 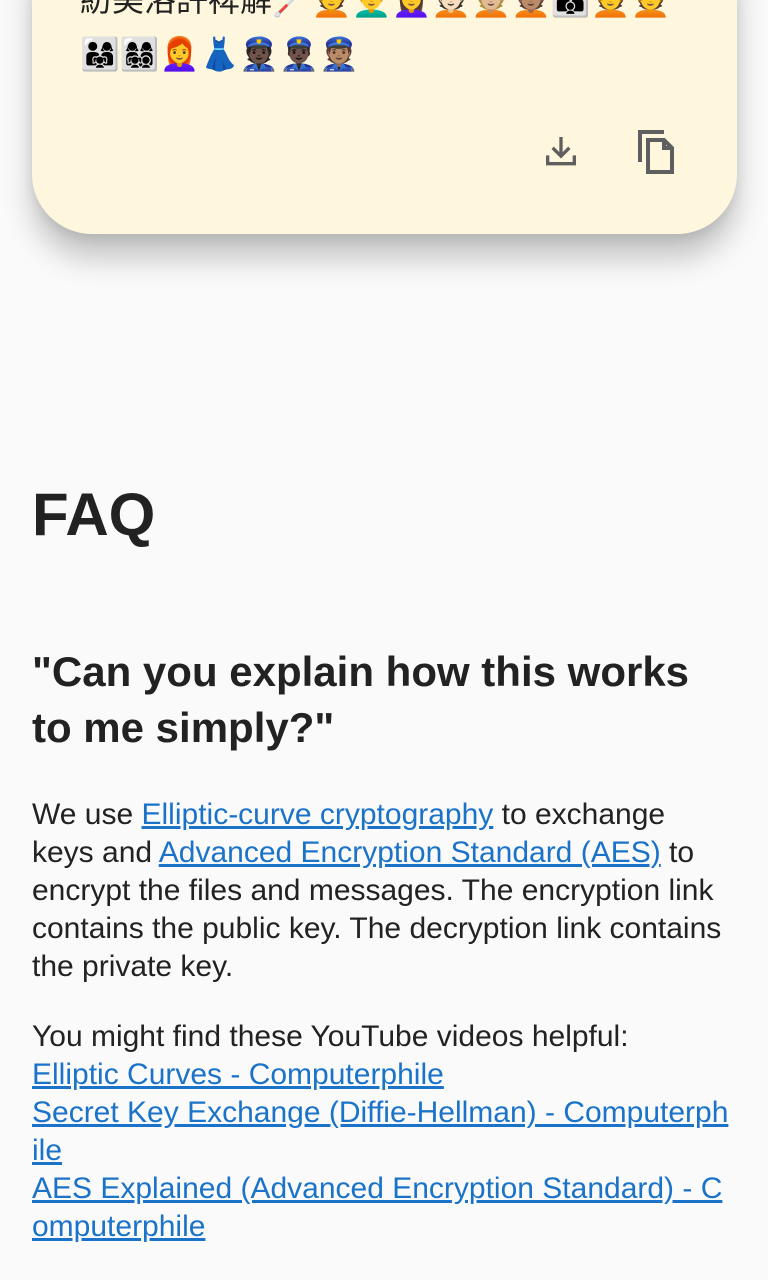 I want to click on download-icon, so click(x=561, y=151).